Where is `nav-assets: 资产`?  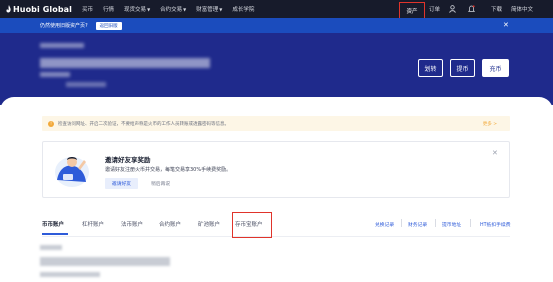
nav-assets: 资产 is located at coordinates (412, 10).